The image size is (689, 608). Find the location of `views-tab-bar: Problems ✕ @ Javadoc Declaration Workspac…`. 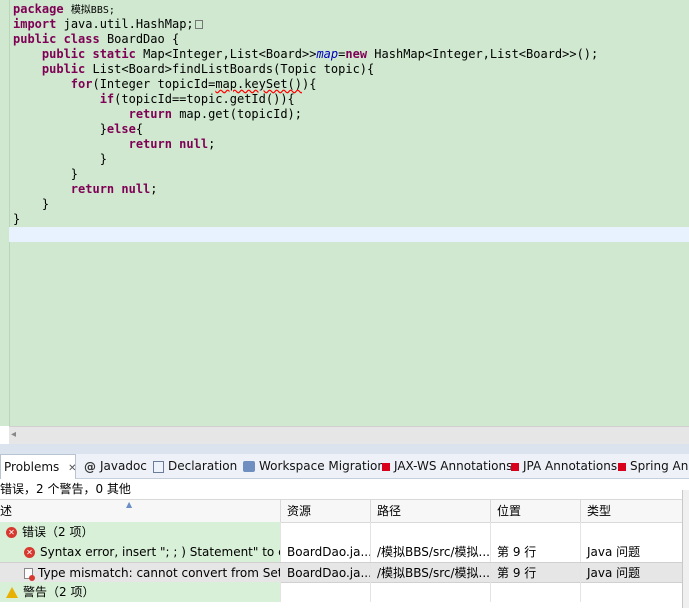

views-tab-bar: Problems ✕ @ Javadoc Declaration Workspac… is located at coordinates (344, 466).